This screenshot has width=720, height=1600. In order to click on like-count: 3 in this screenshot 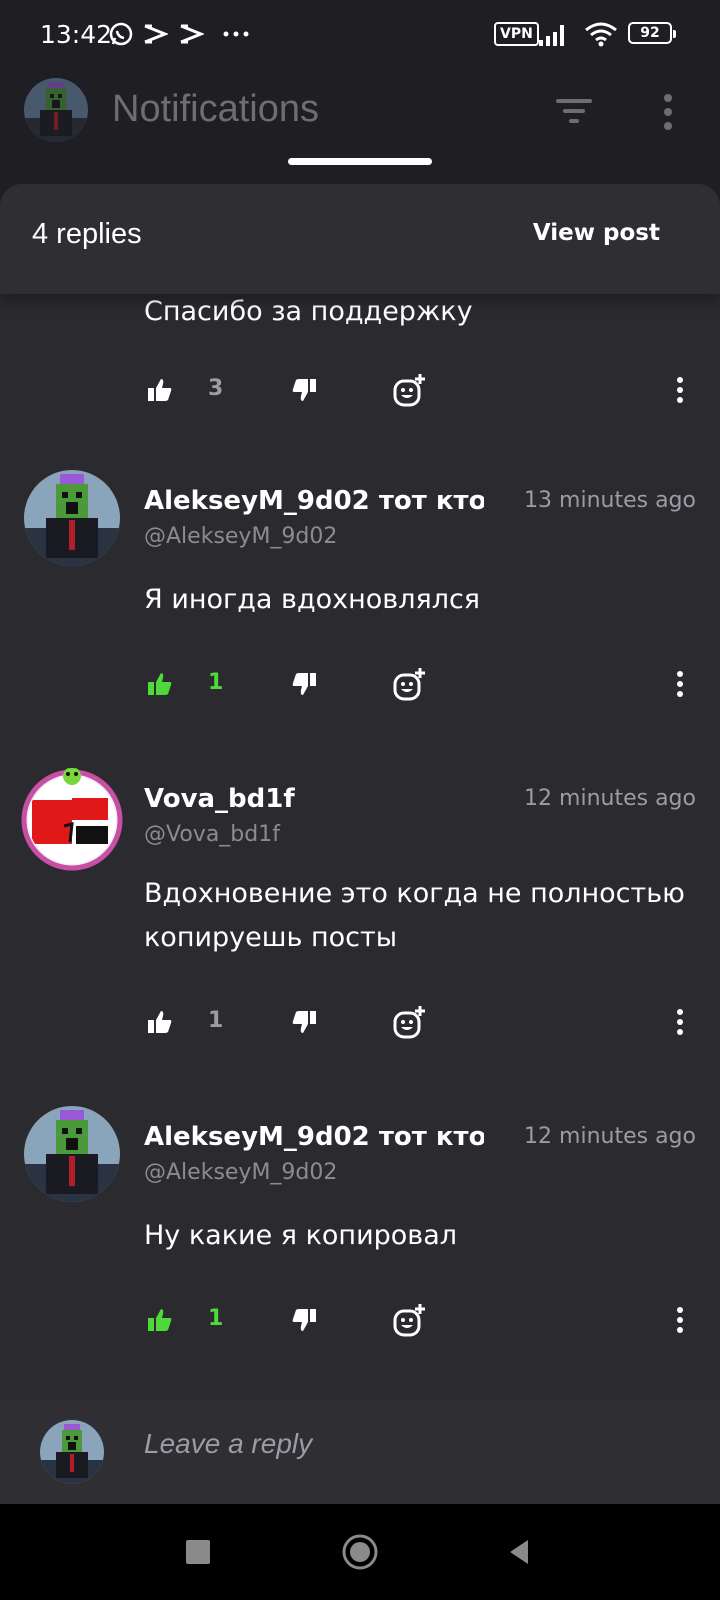, I will do `click(216, 388)`.